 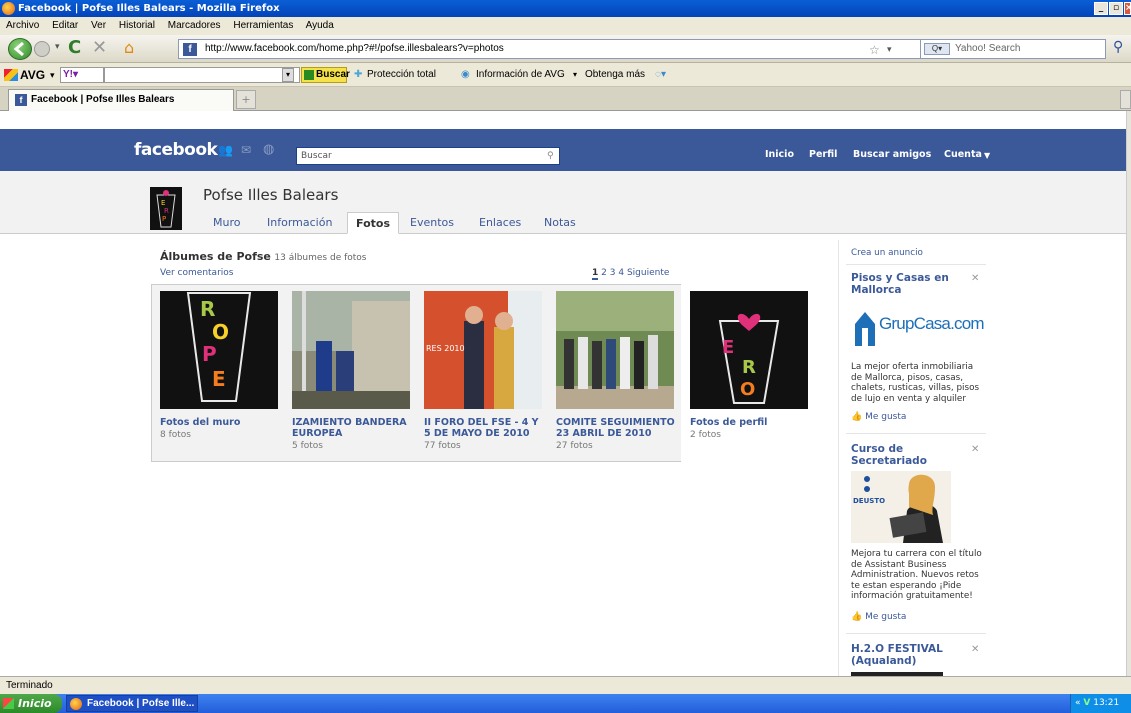 I want to click on home-icon: ⌂, so click(x=129, y=47).